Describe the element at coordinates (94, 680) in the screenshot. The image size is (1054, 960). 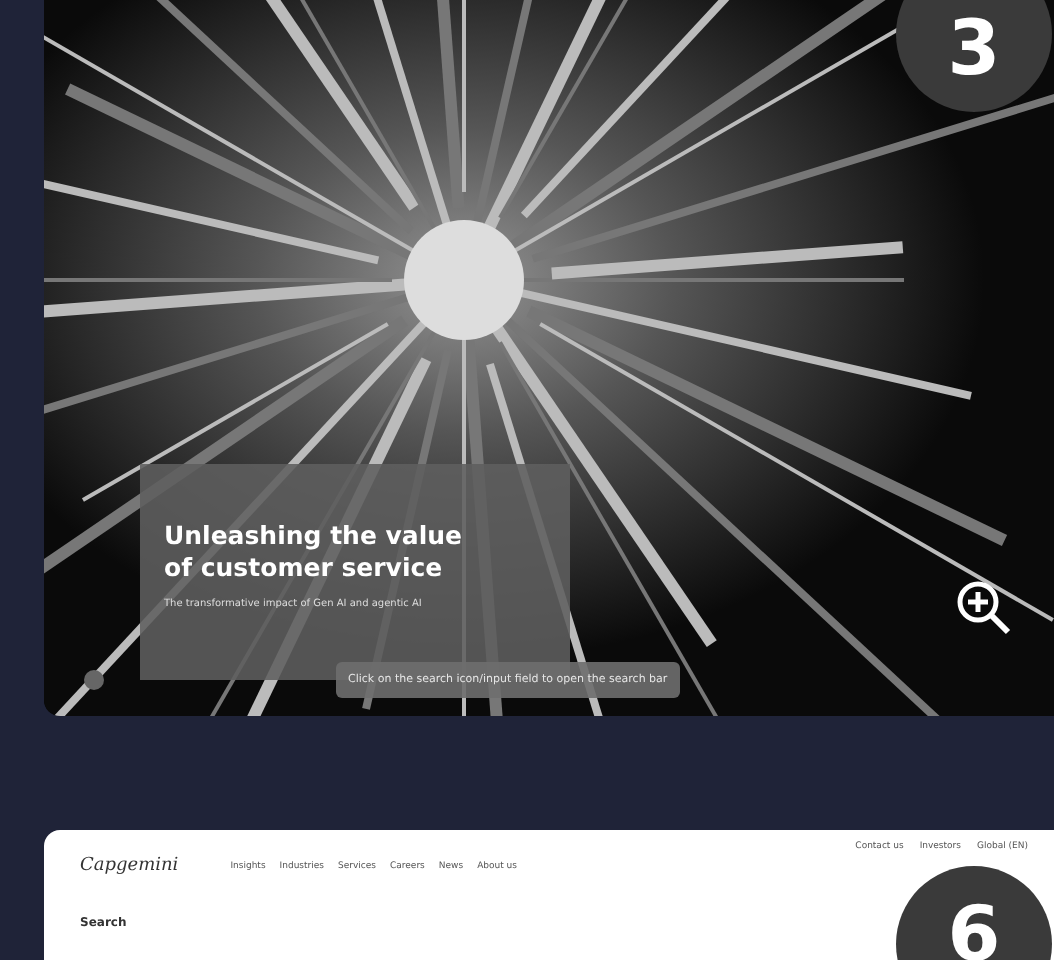
I see `dot-icon` at that location.